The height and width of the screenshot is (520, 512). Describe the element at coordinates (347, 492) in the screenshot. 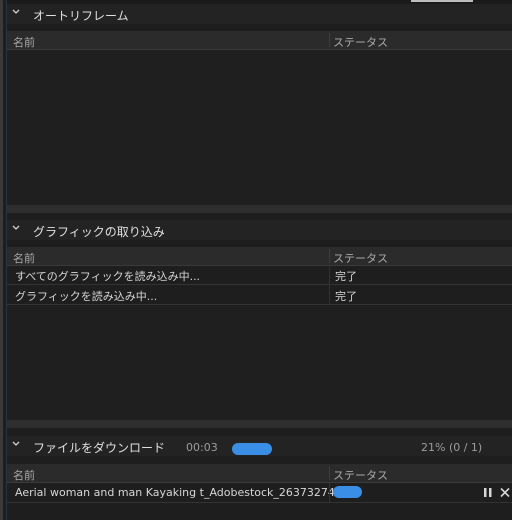

I see `download-row-progress-fill` at that location.